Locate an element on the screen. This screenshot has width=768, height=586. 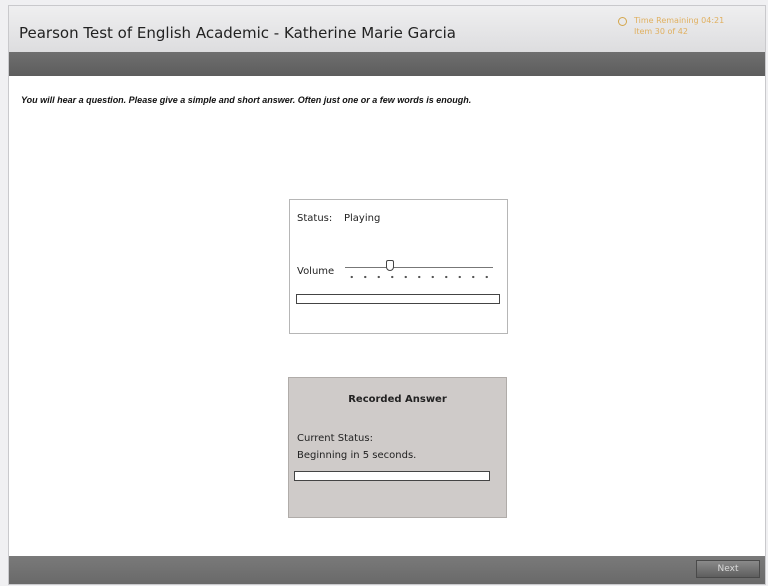
audio-progress-bar is located at coordinates (398, 299).